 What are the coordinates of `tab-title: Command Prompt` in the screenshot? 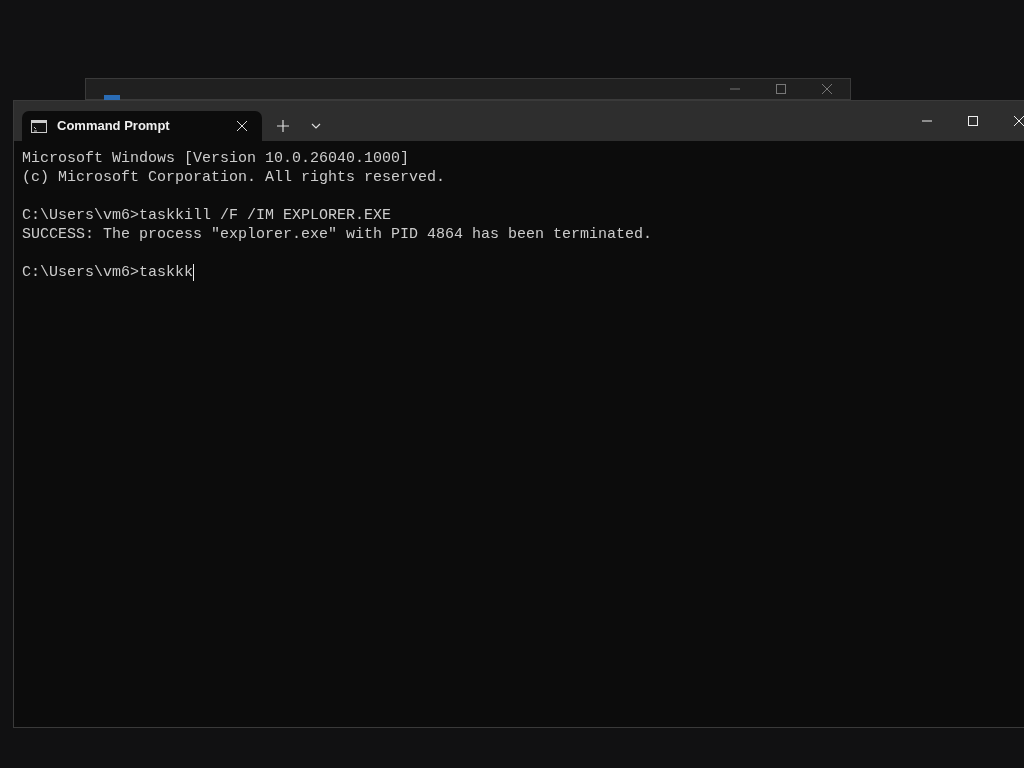 It's located at (114, 126).